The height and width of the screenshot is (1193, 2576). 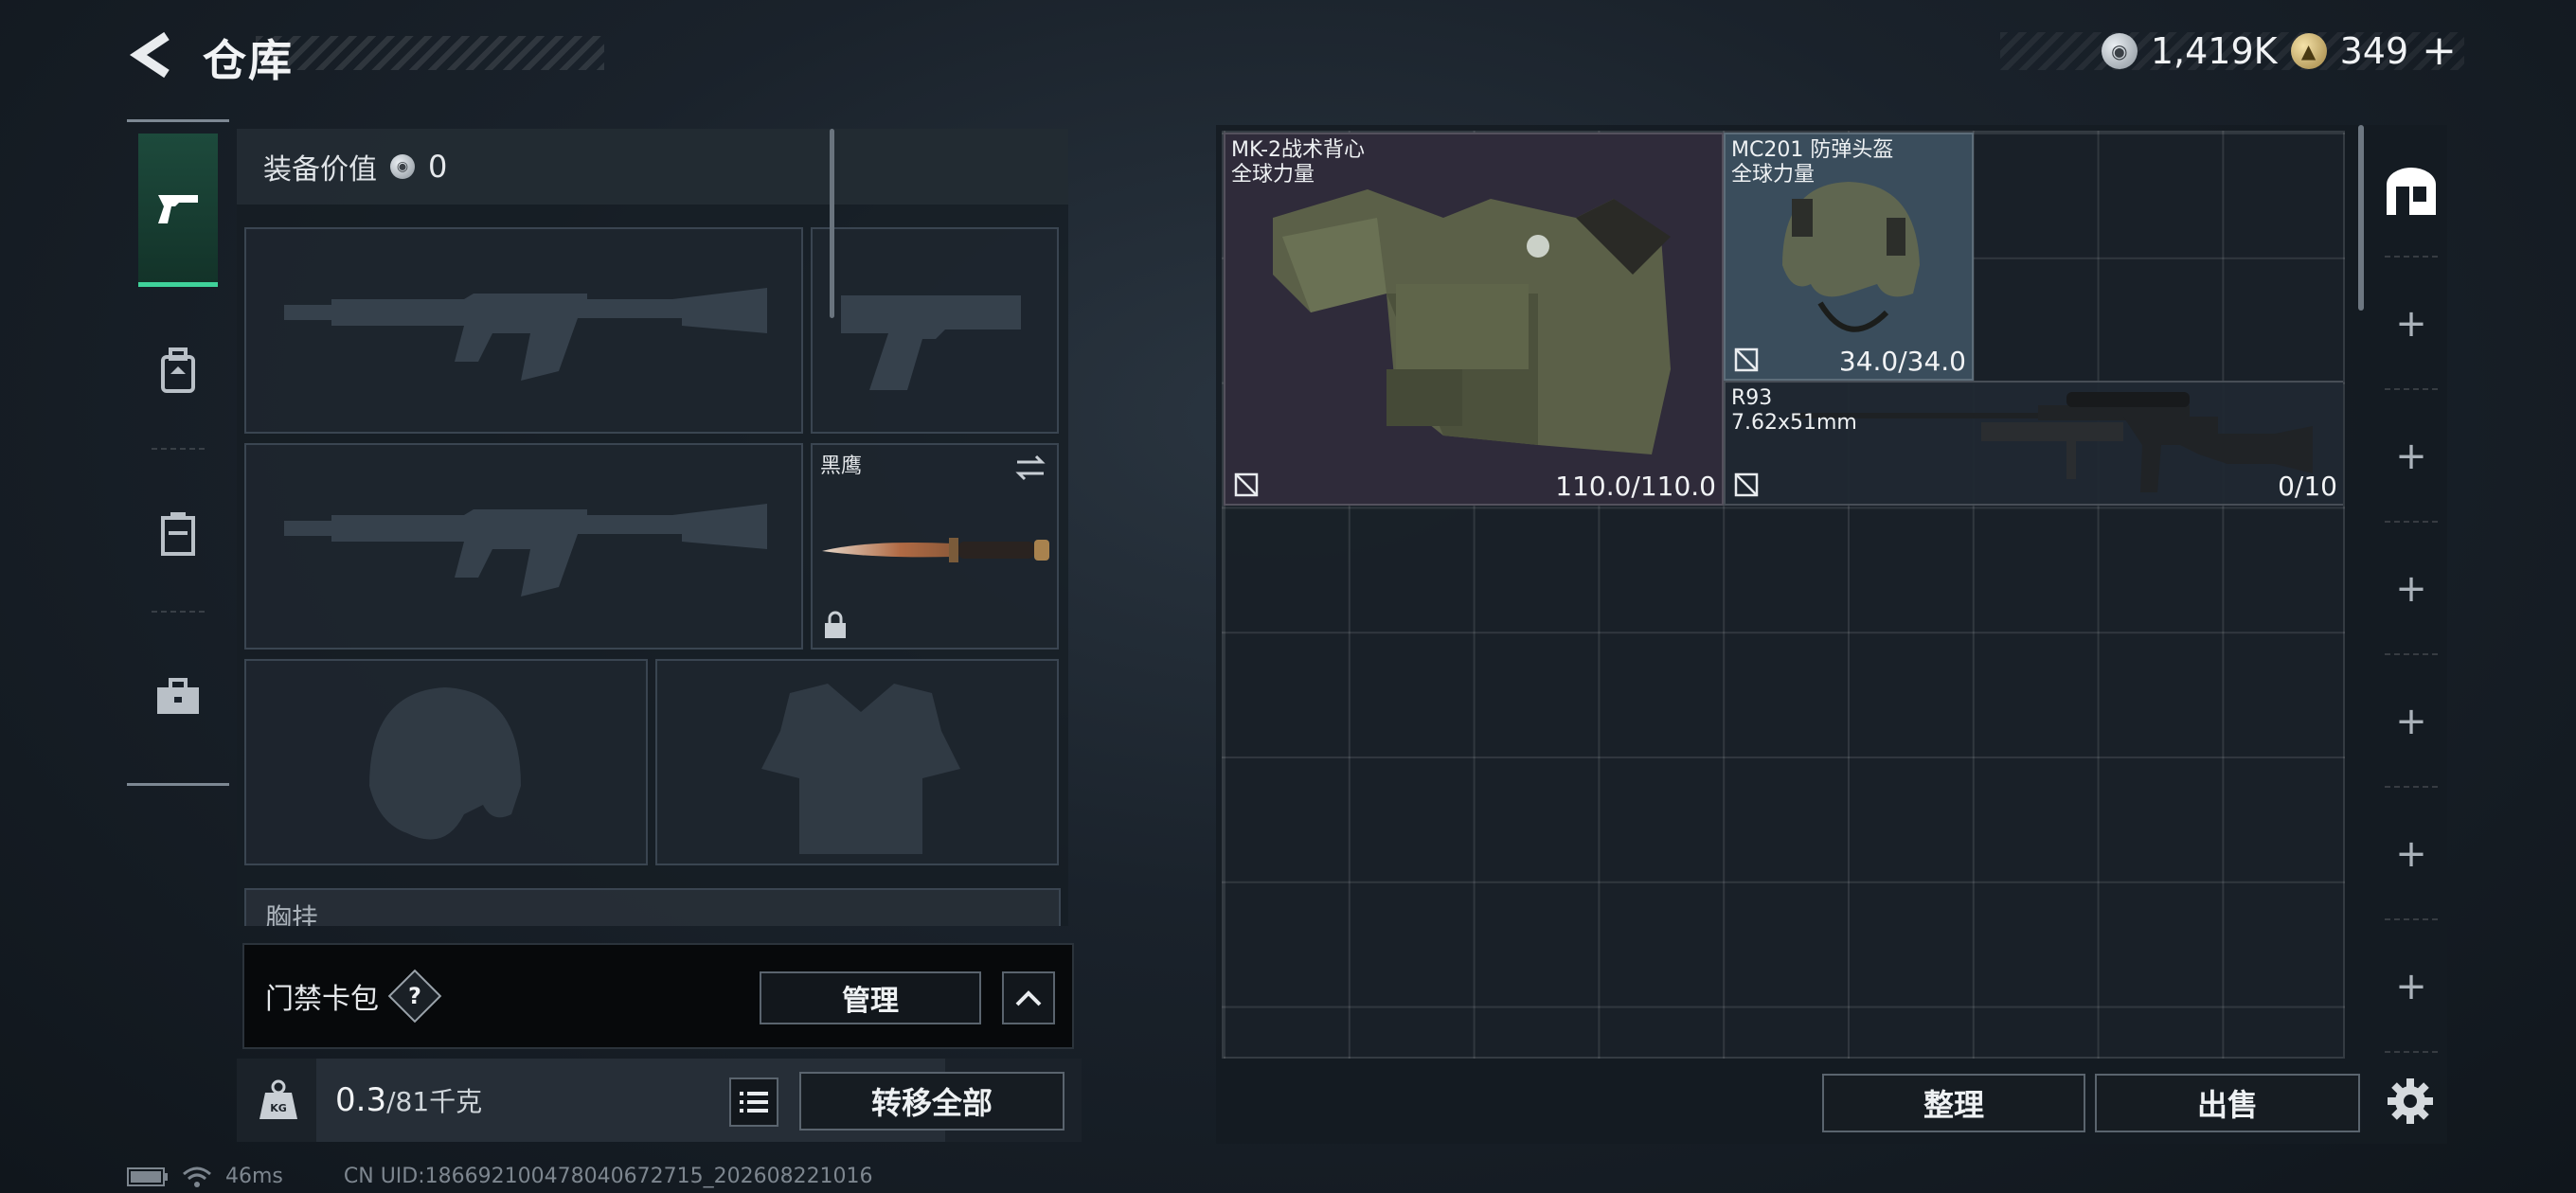 I want to click on item-name: MK-2战术背心 全球力量, so click(x=1298, y=162).